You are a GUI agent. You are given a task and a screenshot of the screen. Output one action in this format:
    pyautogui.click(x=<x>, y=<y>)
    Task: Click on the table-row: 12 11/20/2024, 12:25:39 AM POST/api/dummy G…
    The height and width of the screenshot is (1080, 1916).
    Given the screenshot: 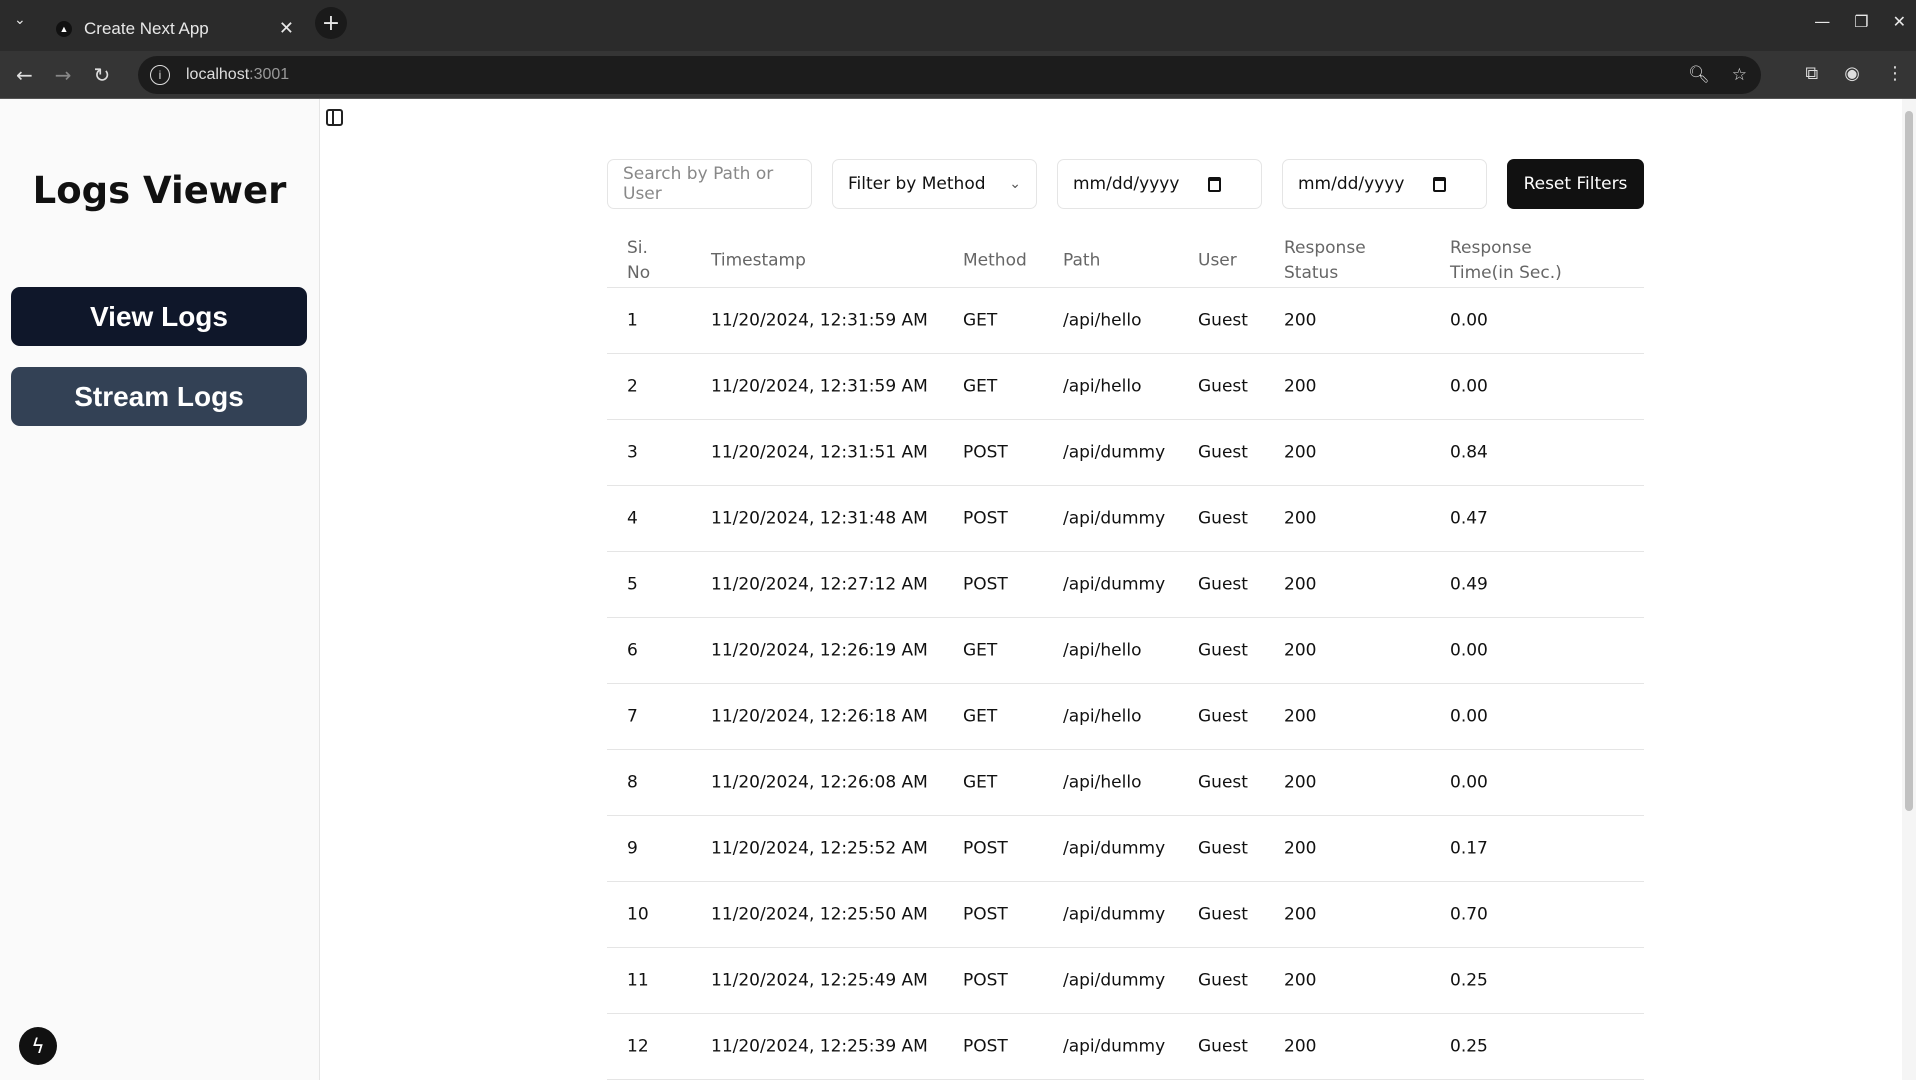 What is the action you would take?
    pyautogui.click(x=1125, y=1047)
    